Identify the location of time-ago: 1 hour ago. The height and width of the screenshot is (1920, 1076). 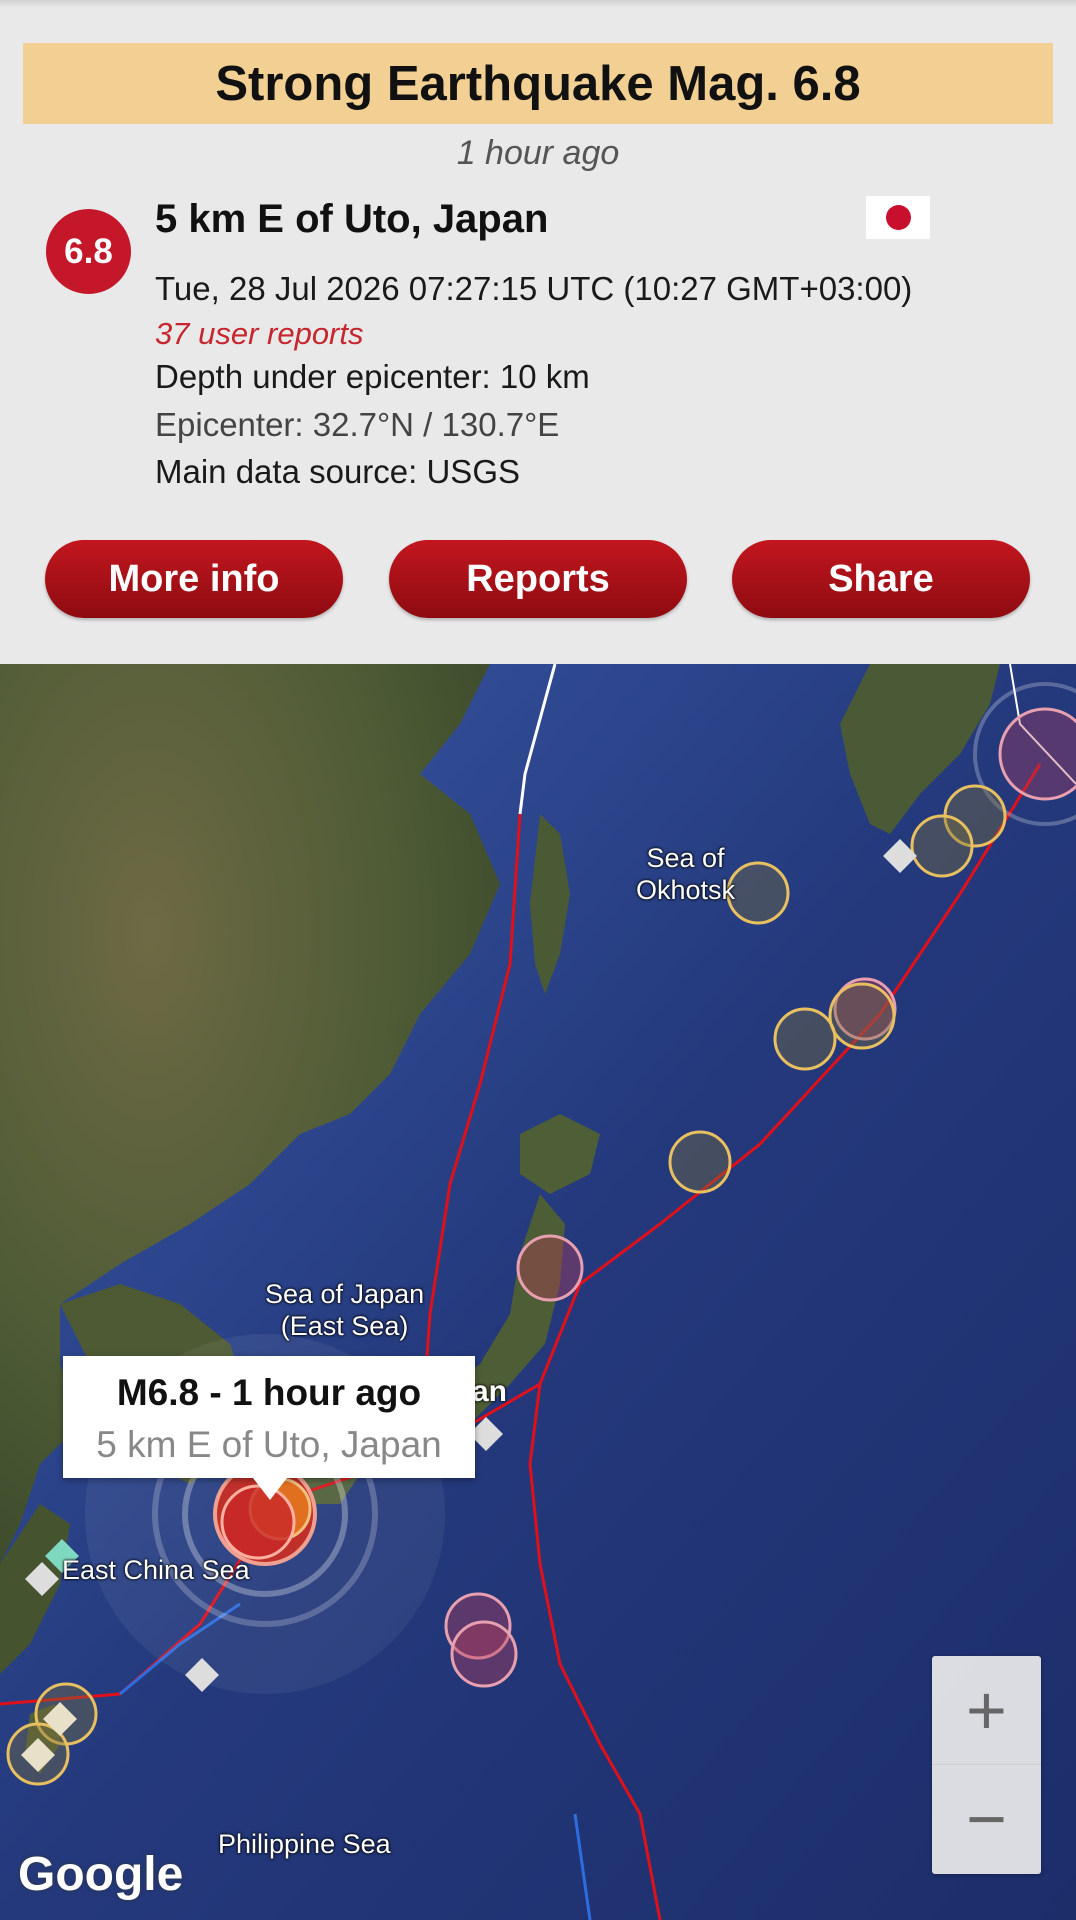
(538, 153).